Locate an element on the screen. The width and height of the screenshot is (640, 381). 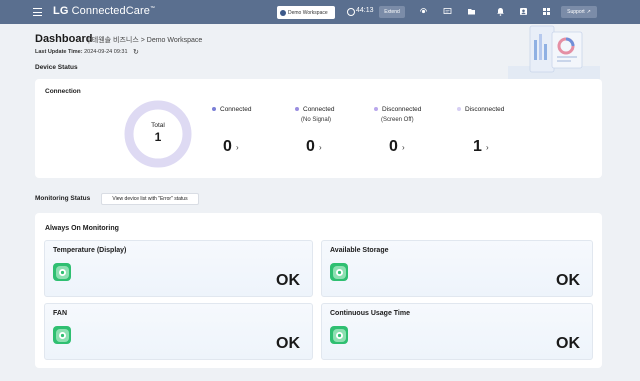
page-title: Dashboard is located at coordinates (64, 39).